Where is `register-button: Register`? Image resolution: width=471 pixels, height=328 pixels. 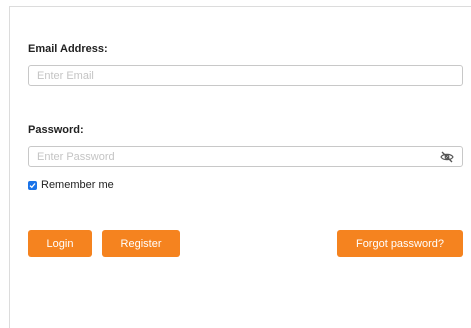
register-button: Register is located at coordinates (141, 243).